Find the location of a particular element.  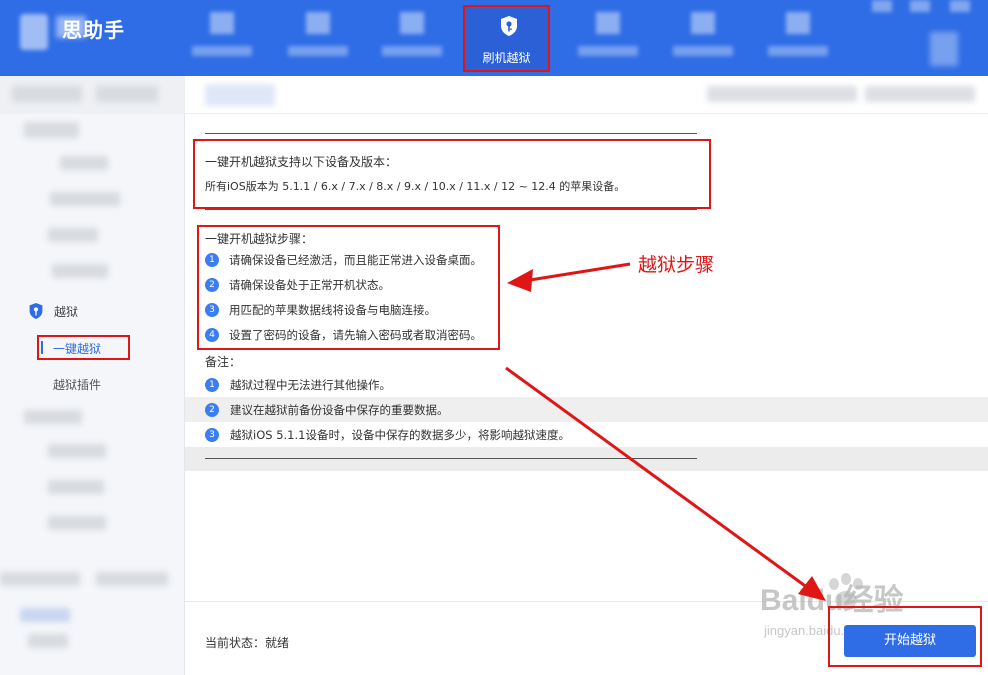

notes-end-strip is located at coordinates (586, 459).